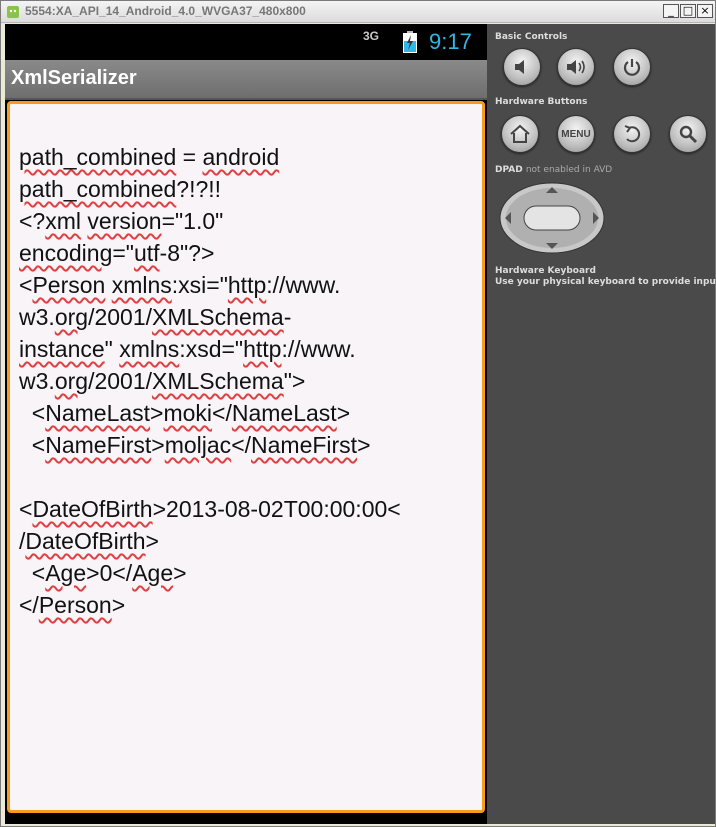 Image resolution: width=716 pixels, height=827 pixels. Describe the element at coordinates (410, 42) in the screenshot. I see `battery-icon` at that location.